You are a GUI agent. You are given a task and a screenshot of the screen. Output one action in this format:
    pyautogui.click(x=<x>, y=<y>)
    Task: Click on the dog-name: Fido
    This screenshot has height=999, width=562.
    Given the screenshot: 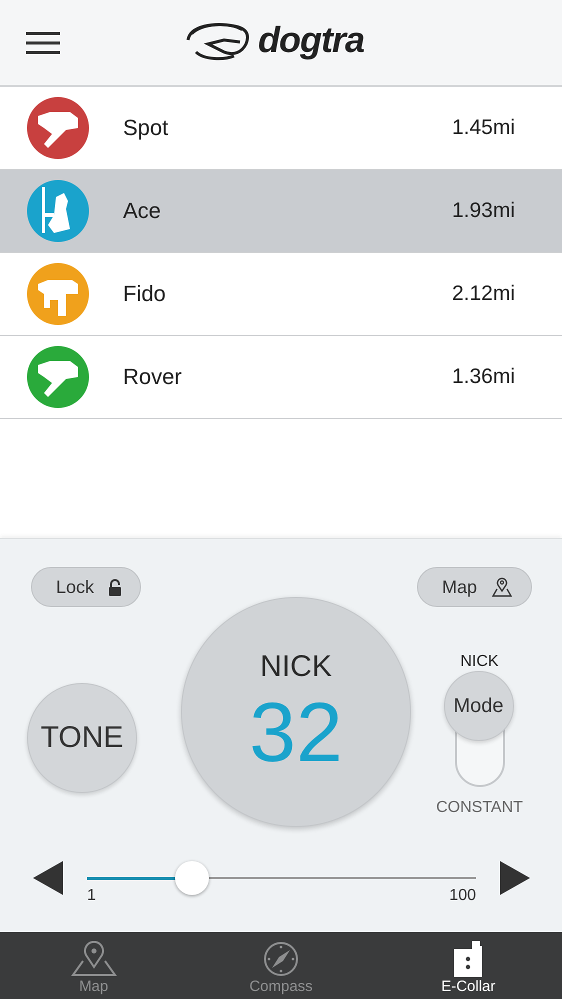 What is the action you would take?
    pyautogui.click(x=145, y=294)
    